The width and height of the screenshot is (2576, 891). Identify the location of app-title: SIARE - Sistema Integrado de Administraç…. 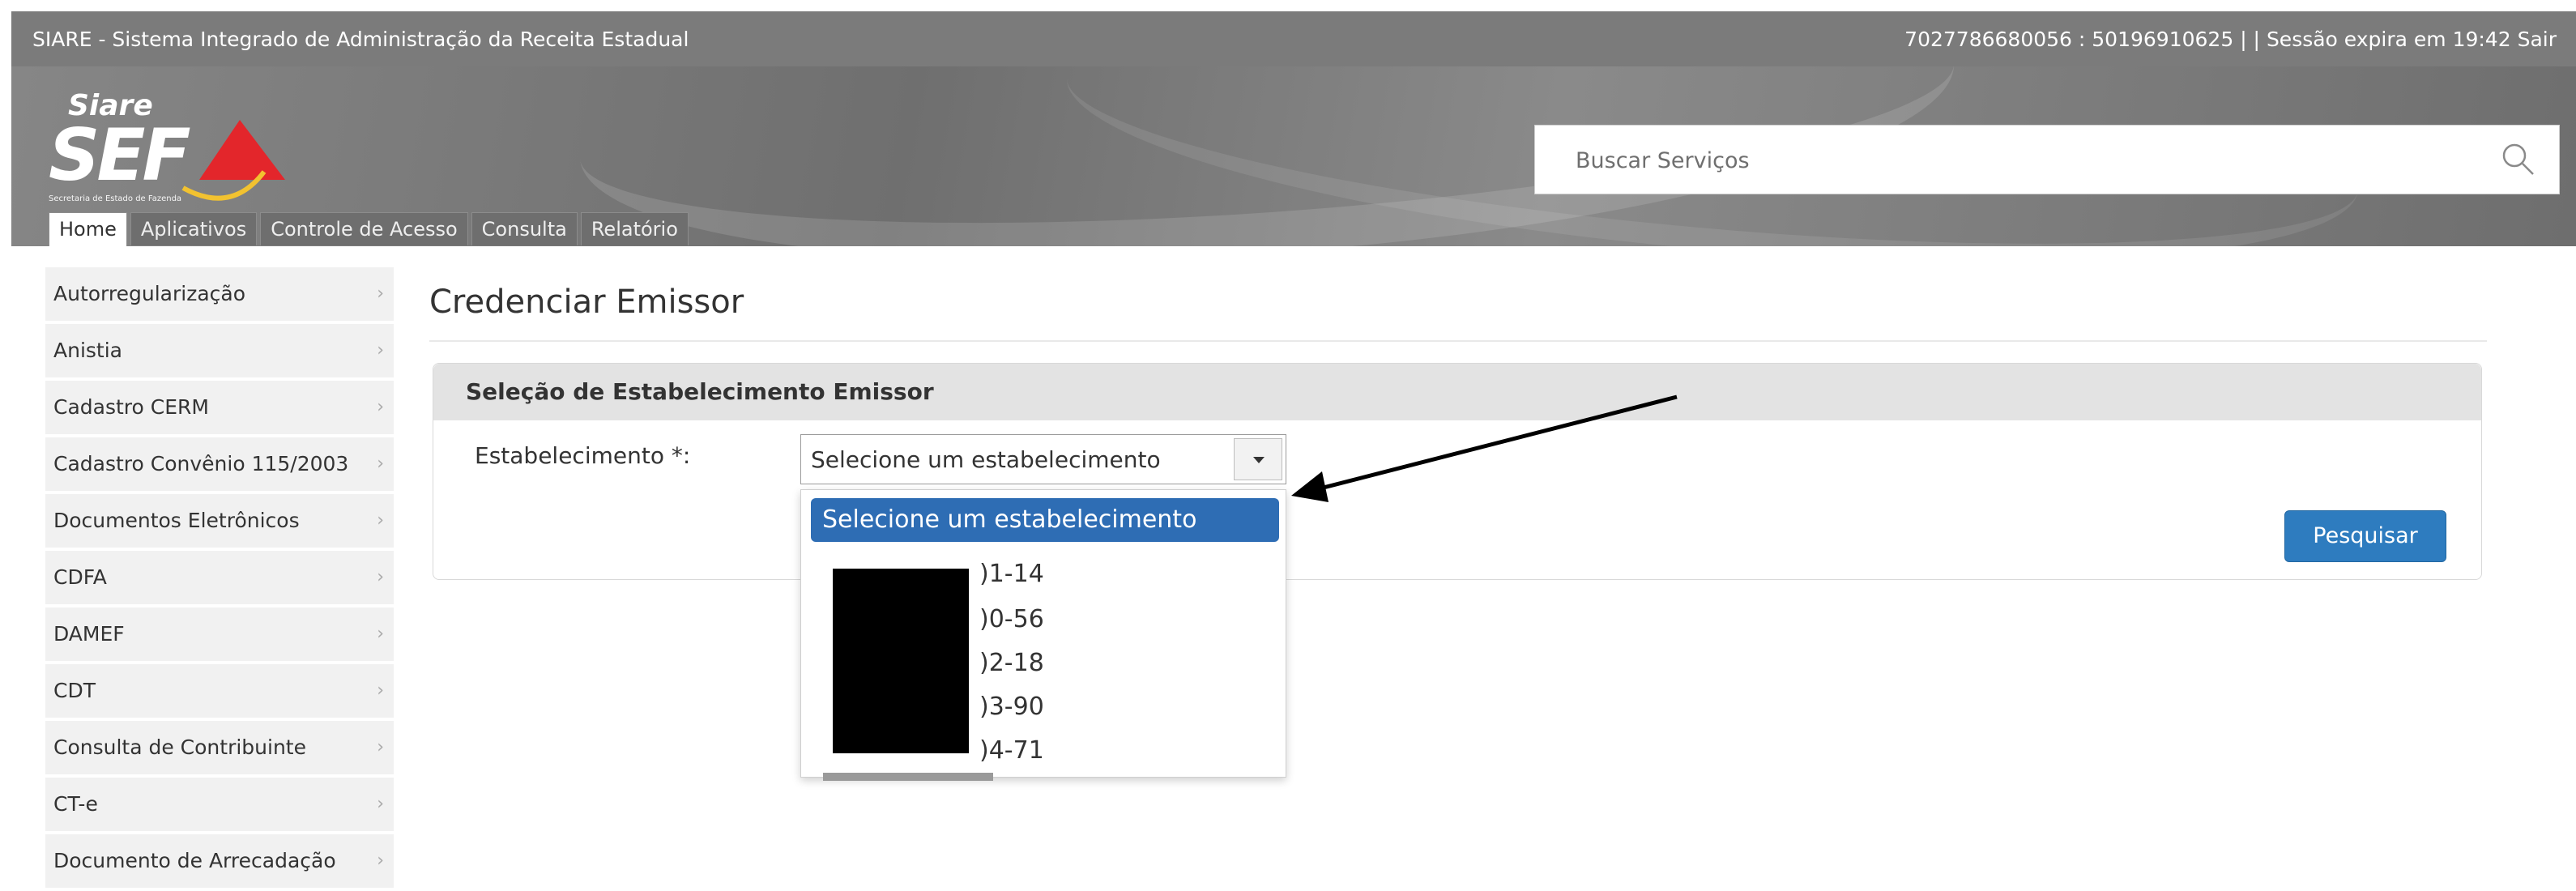
(361, 39).